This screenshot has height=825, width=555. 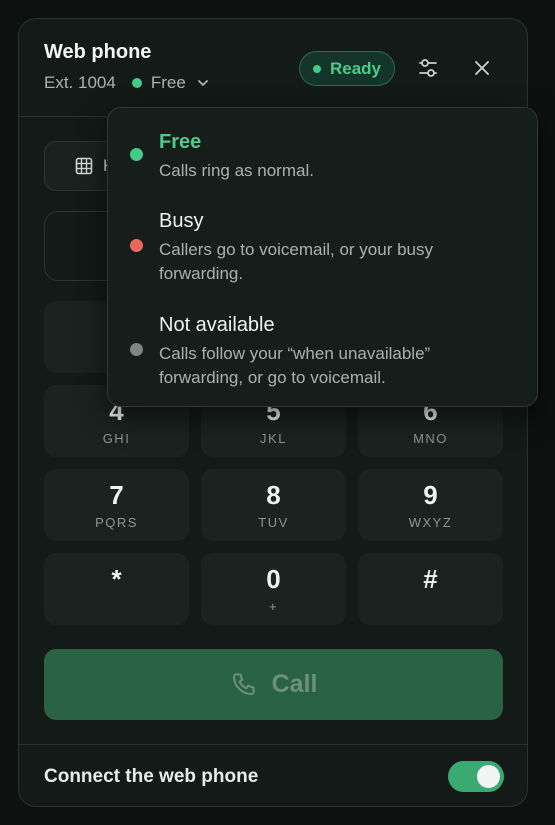 I want to click on status-line: Ext. 1004 Free, so click(x=127, y=83).